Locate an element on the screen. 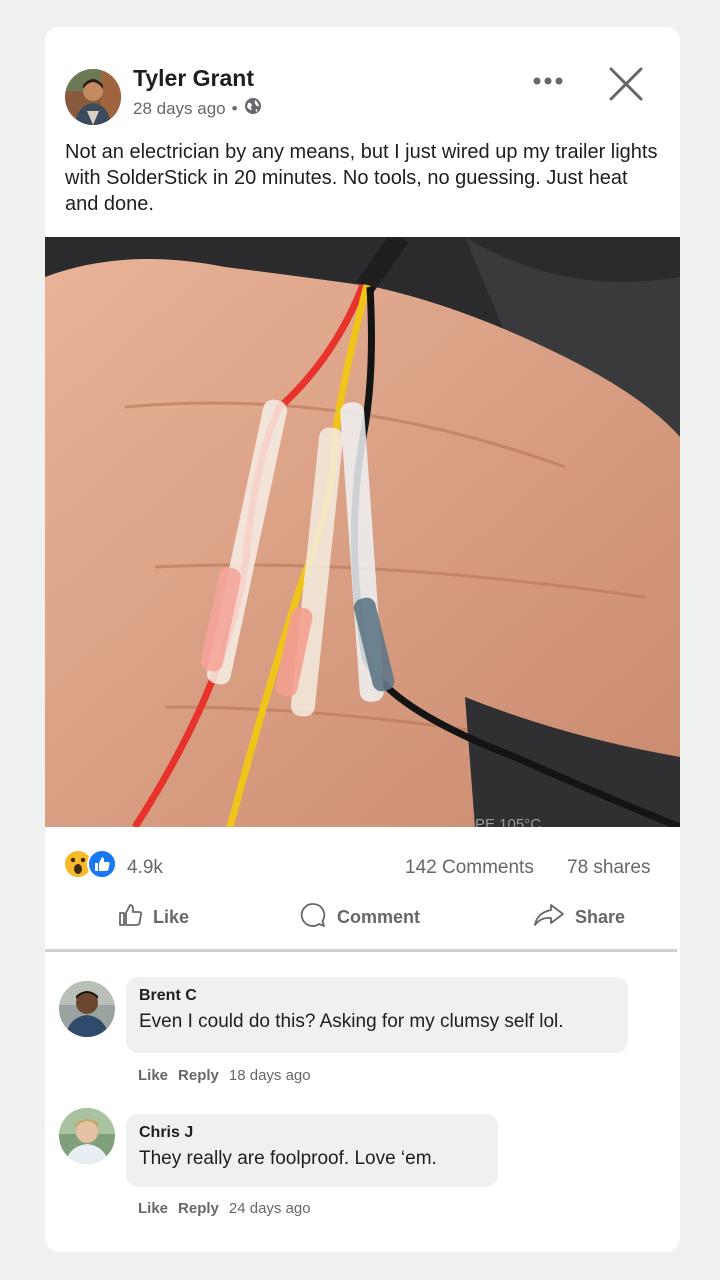  comment-button: Comment is located at coordinates (359, 917).